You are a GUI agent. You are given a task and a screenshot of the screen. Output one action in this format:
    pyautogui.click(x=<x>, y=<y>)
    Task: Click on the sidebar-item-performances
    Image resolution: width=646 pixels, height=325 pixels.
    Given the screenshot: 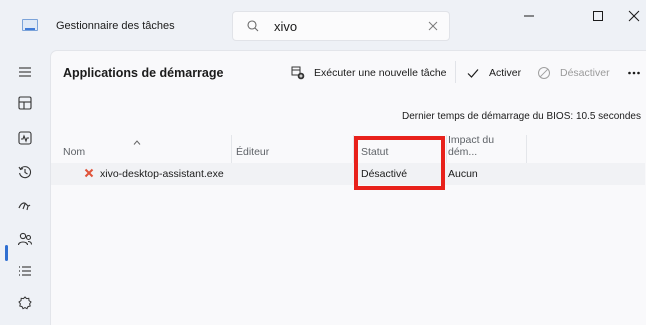 What is the action you would take?
    pyautogui.click(x=25, y=138)
    